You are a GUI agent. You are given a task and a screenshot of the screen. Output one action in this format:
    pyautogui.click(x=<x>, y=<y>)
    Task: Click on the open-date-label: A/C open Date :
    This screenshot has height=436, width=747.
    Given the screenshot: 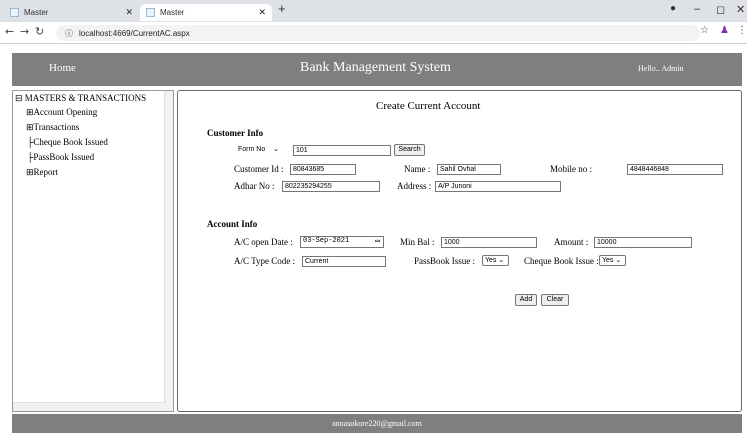 What is the action you would take?
    pyautogui.click(x=263, y=242)
    